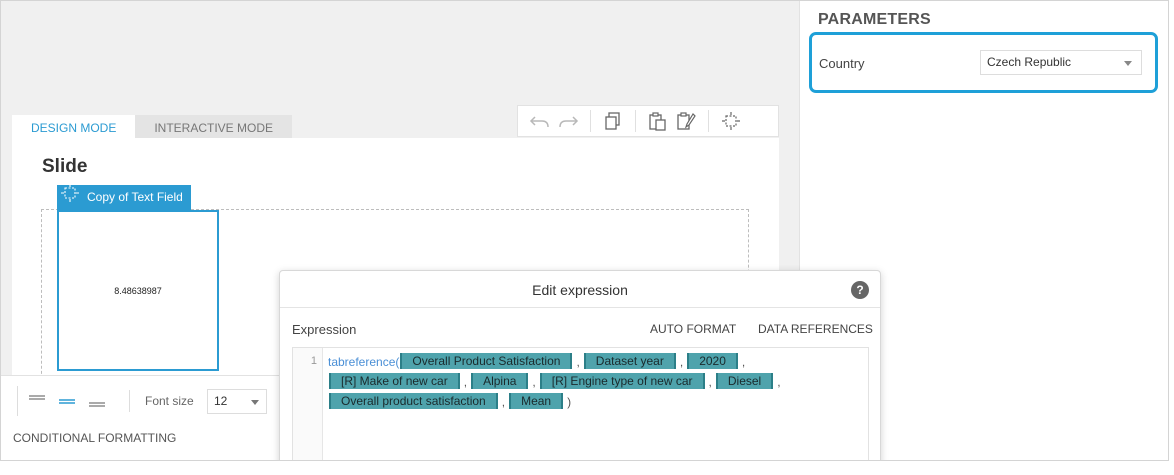 This screenshot has height=475, width=1174. I want to click on font-size-value: 12, so click(221, 401).